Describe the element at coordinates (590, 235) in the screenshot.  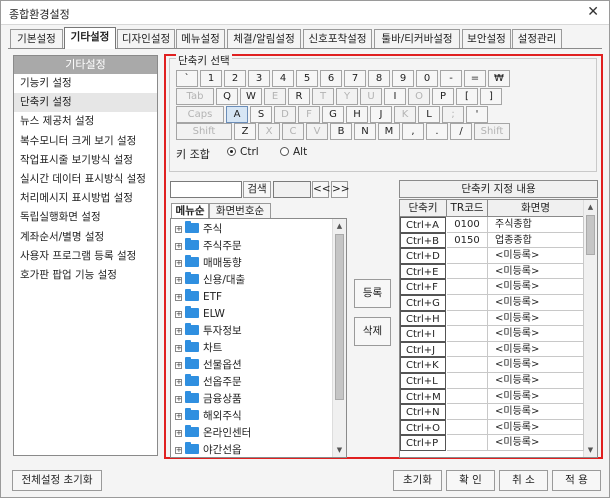
I see `scroll-thumb` at that location.